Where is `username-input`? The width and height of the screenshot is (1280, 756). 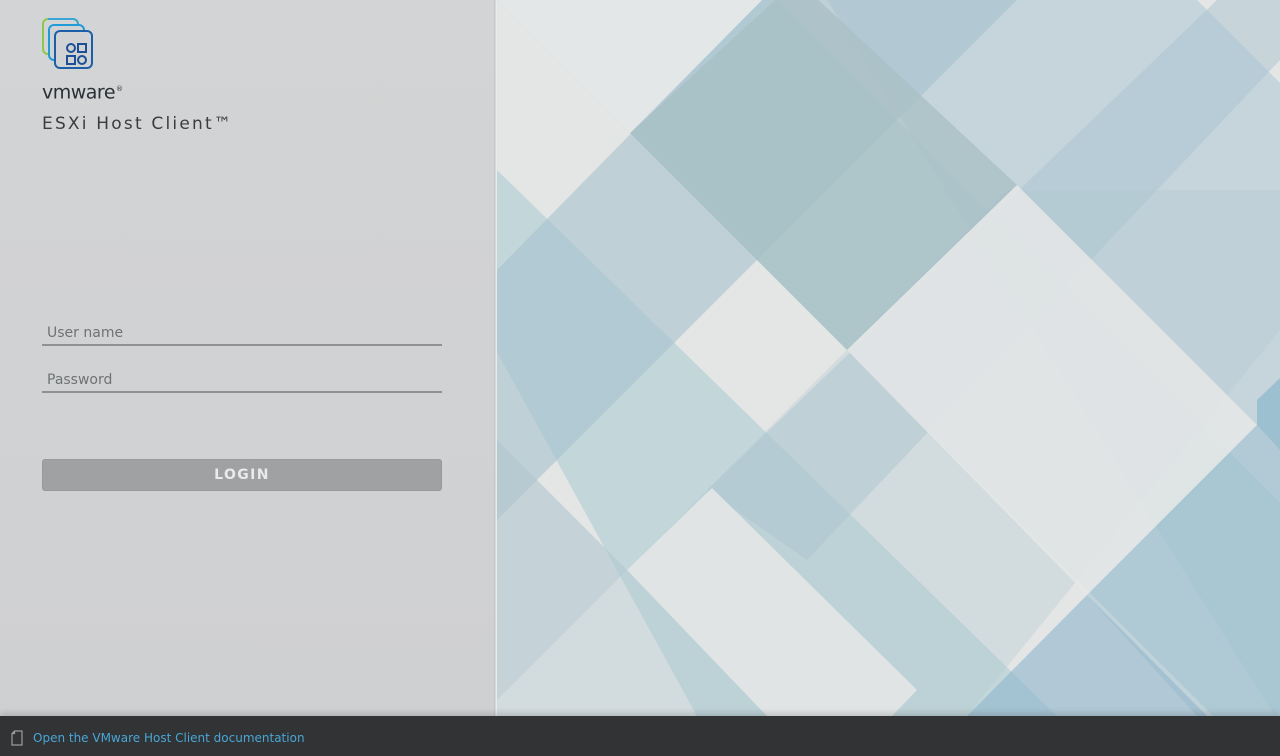 username-input is located at coordinates (242, 334).